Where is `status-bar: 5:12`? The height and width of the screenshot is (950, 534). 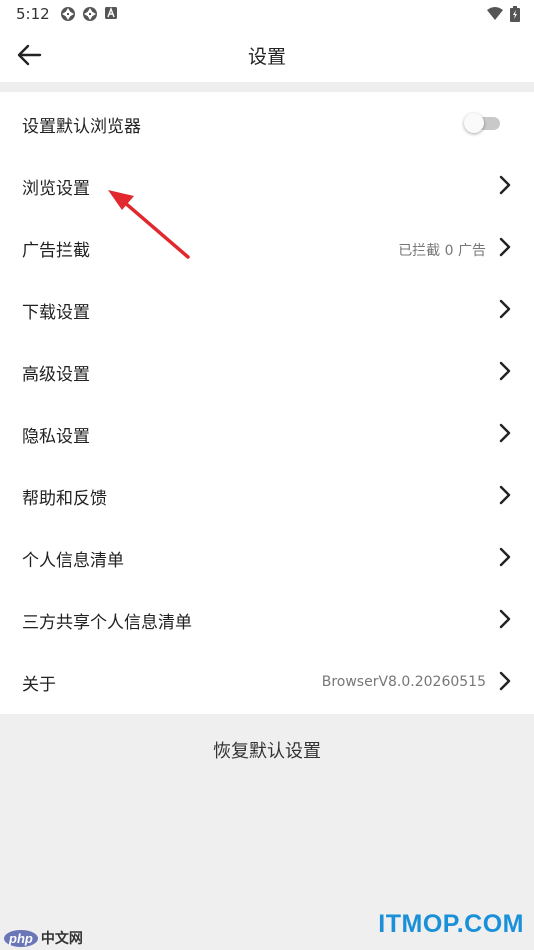
status-bar: 5:12 is located at coordinates (267, 14).